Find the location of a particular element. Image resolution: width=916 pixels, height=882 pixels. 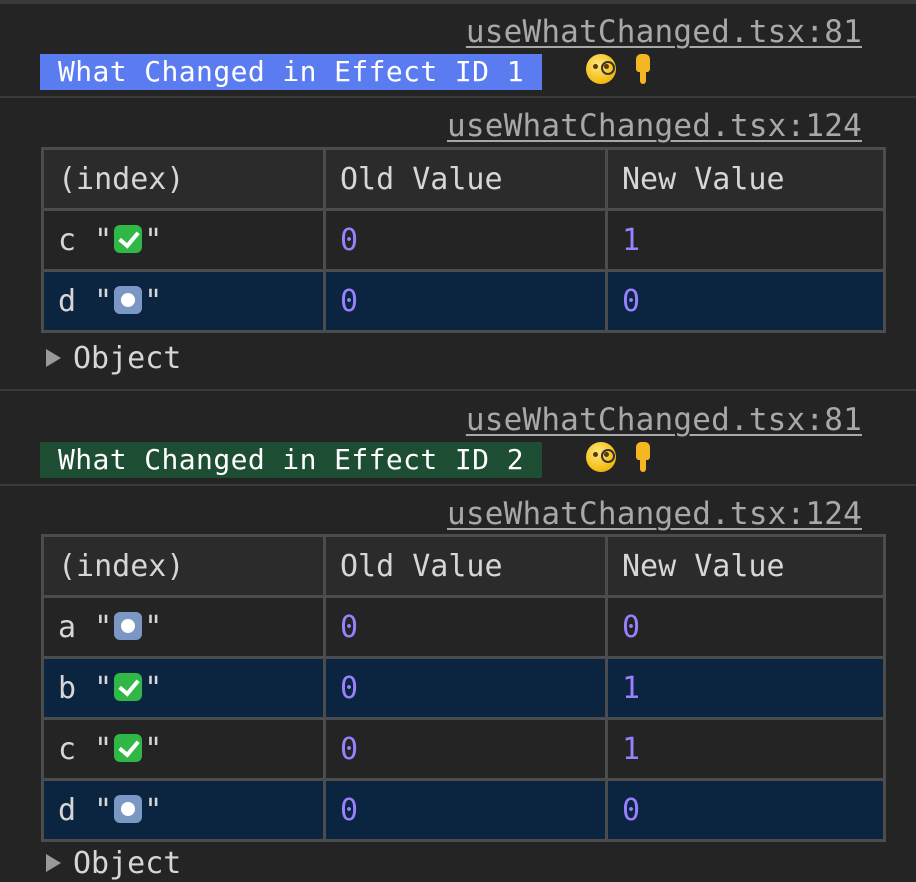

table-row: b " " 0 1 is located at coordinates (463, 688).